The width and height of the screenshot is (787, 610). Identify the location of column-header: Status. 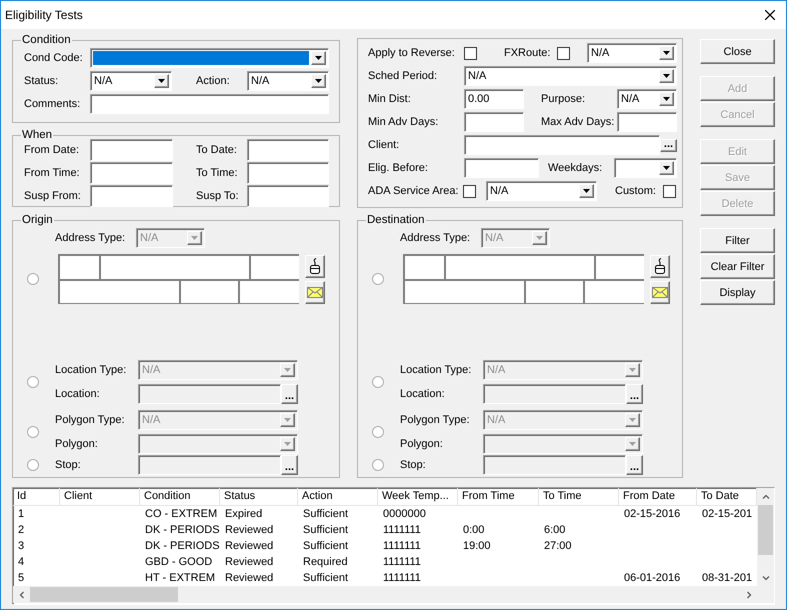
(259, 497).